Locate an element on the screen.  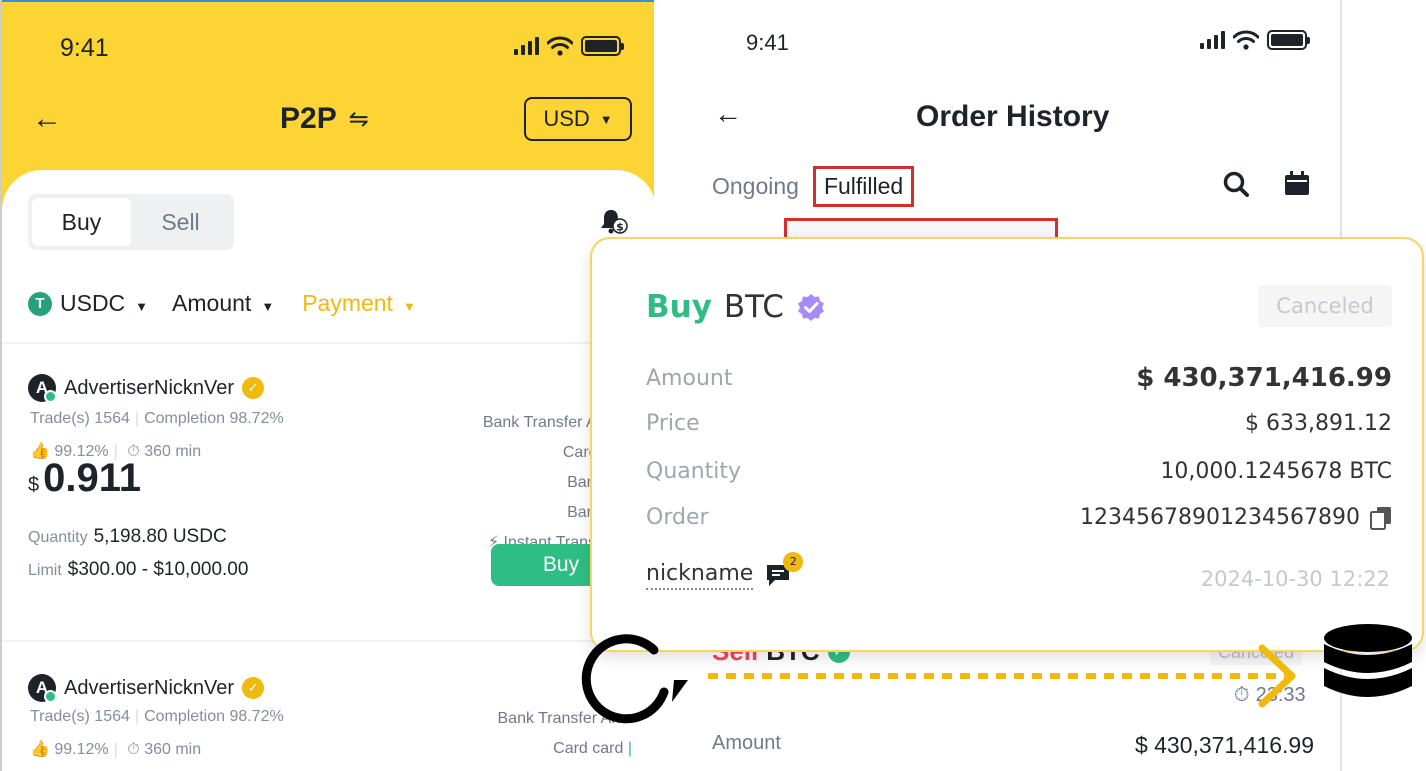
buy-sell-toggle: Buy Sell is located at coordinates (131, 222).